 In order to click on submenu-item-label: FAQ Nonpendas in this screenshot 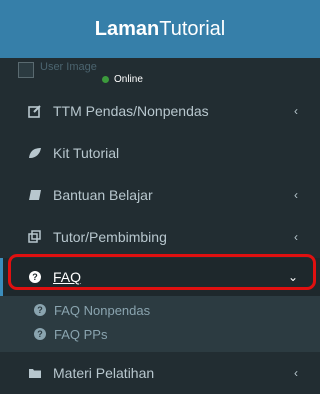, I will do `click(102, 310)`.